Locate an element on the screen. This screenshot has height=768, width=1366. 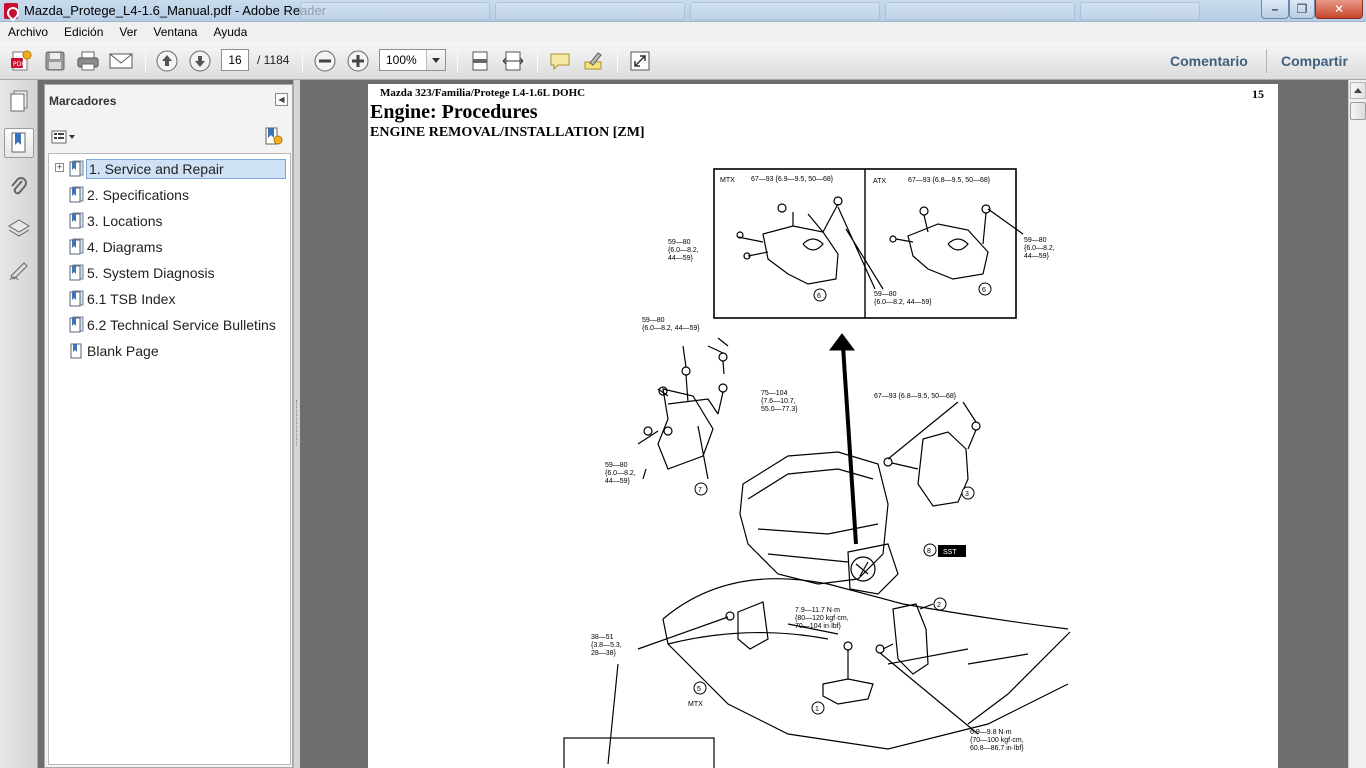
callout-8: 8 is located at coordinates (929, 551).